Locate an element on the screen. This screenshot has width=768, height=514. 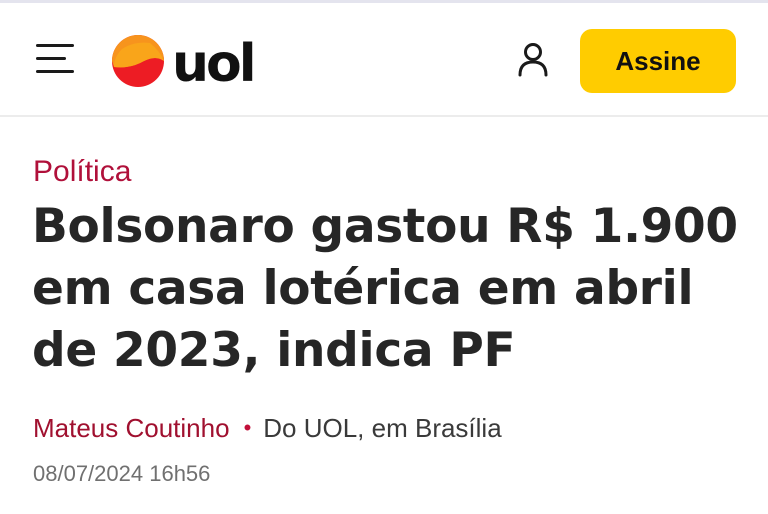
uol-logo: uol is located at coordinates (190, 61).